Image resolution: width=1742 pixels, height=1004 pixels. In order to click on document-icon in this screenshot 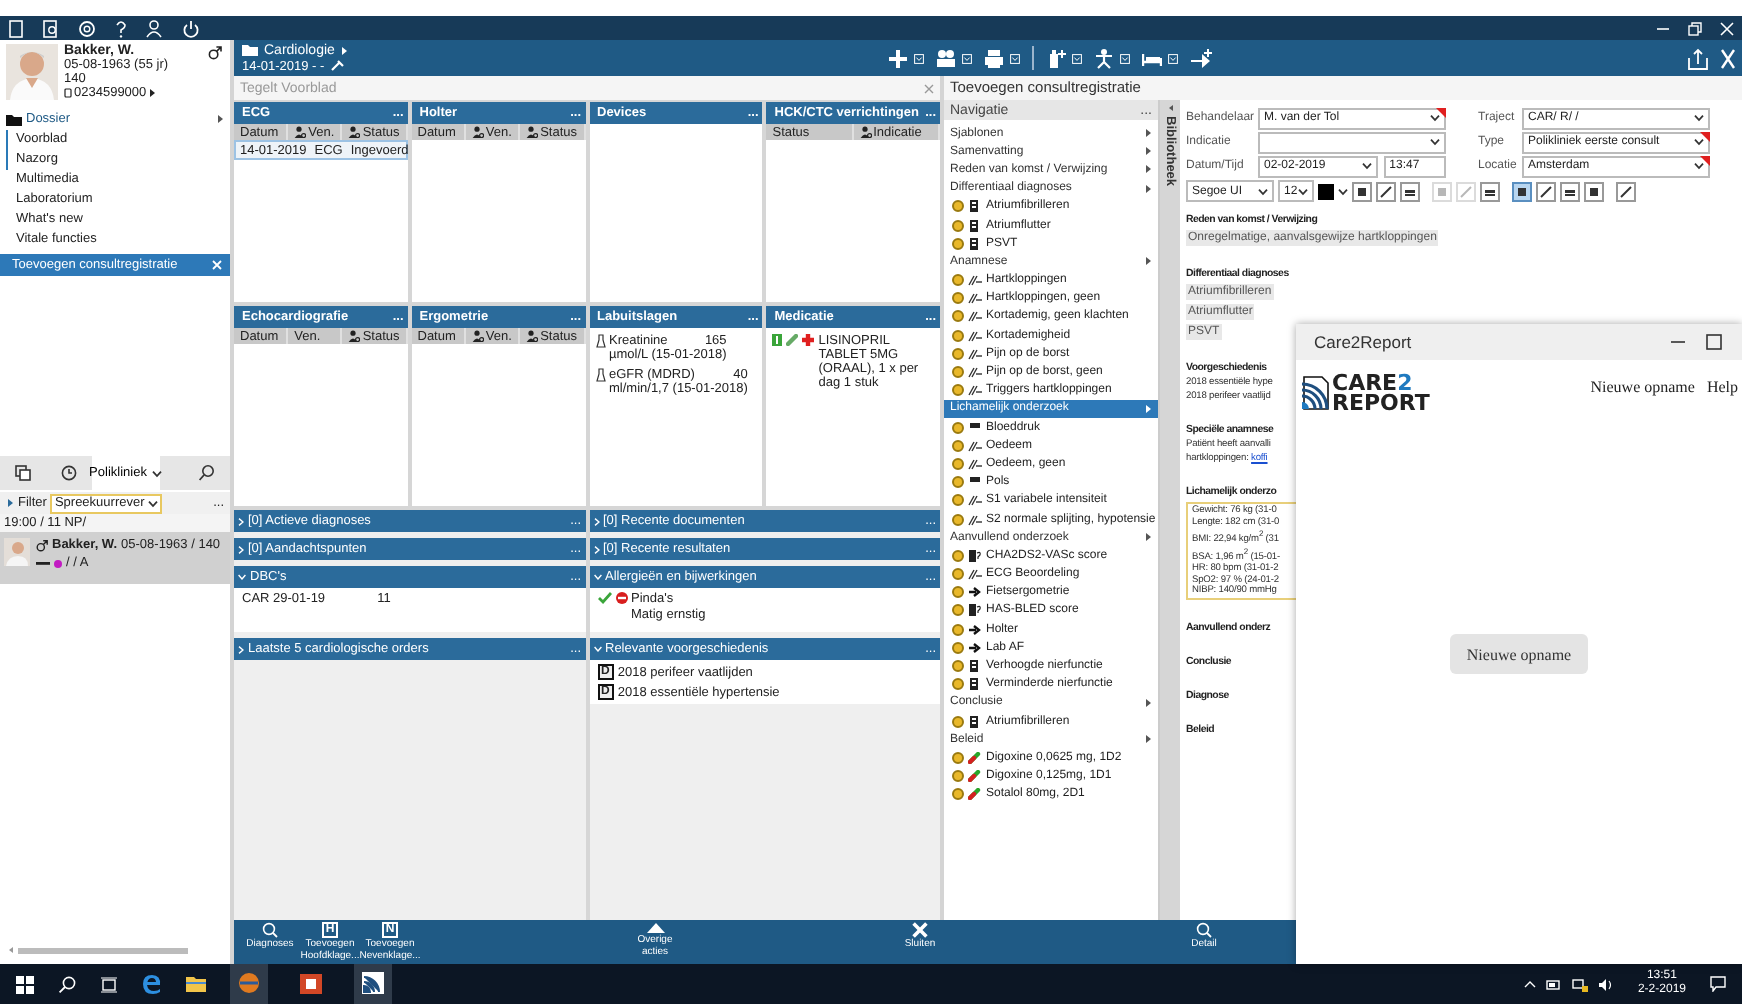, I will do `click(16, 28)`.